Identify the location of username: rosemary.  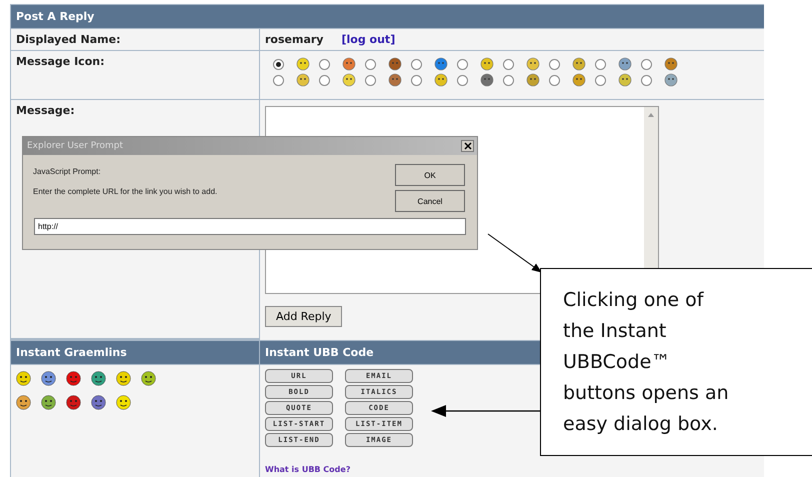
(294, 39).